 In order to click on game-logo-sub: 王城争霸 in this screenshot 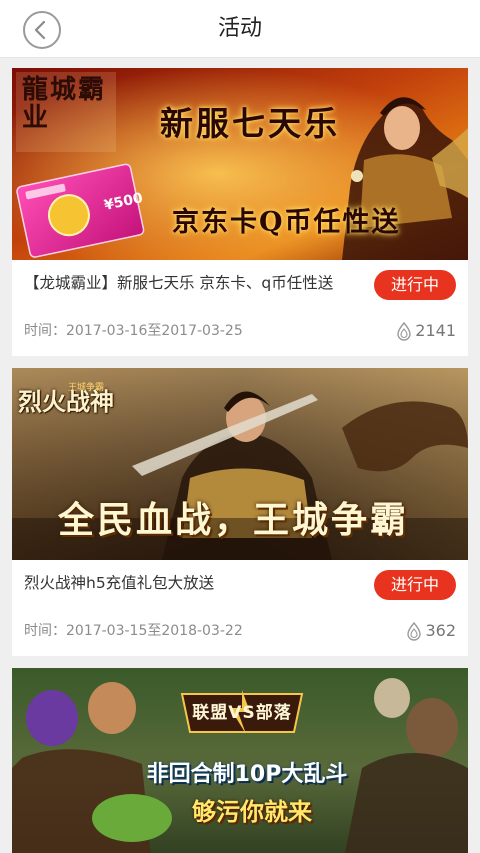, I will do `click(86, 388)`.